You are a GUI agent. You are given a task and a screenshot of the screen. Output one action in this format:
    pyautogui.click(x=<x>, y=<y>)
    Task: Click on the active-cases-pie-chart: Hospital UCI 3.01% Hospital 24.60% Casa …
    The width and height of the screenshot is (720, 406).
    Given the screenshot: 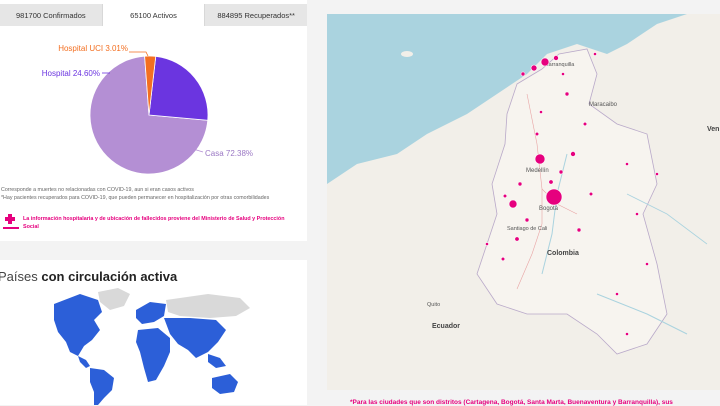 What is the action you would take?
    pyautogui.click(x=147, y=109)
    